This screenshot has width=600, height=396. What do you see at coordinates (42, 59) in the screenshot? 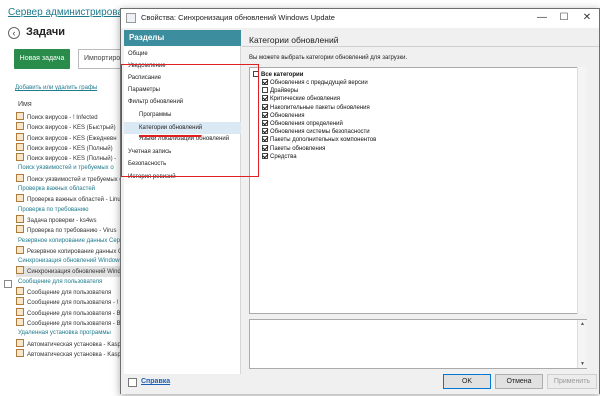
I see `new-task-button: Новая задача` at bounding box center [42, 59].